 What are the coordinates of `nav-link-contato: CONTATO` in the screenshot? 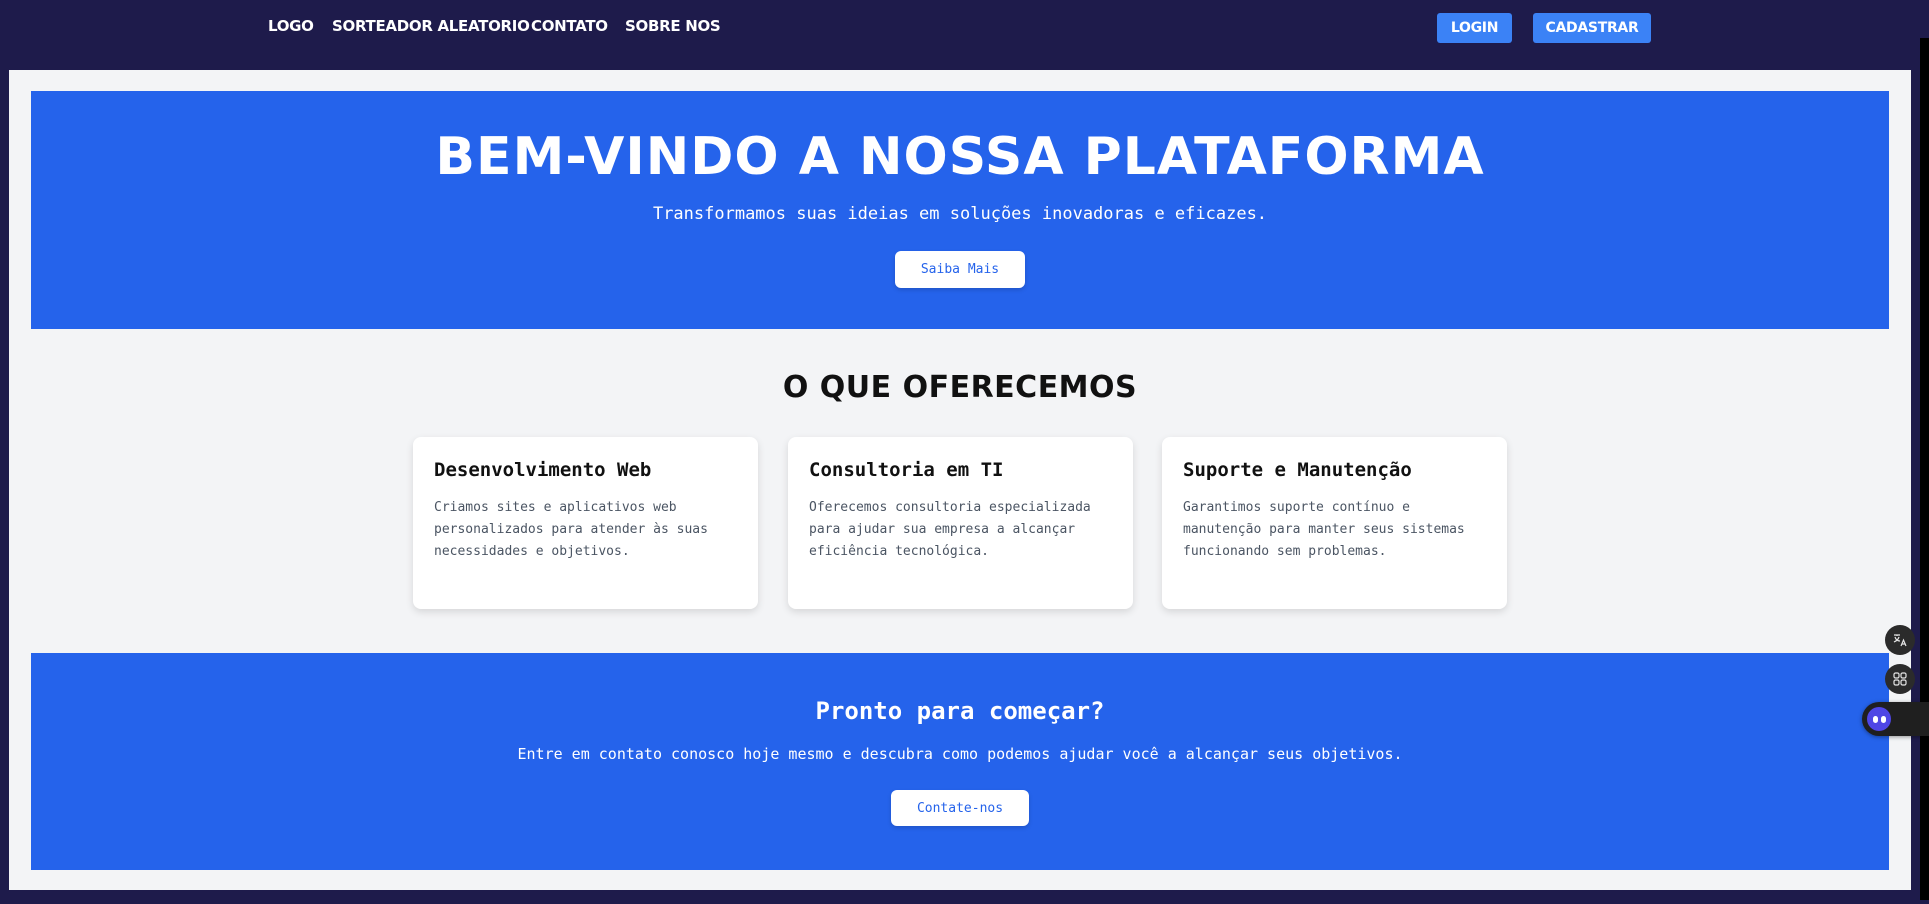 It's located at (569, 26).